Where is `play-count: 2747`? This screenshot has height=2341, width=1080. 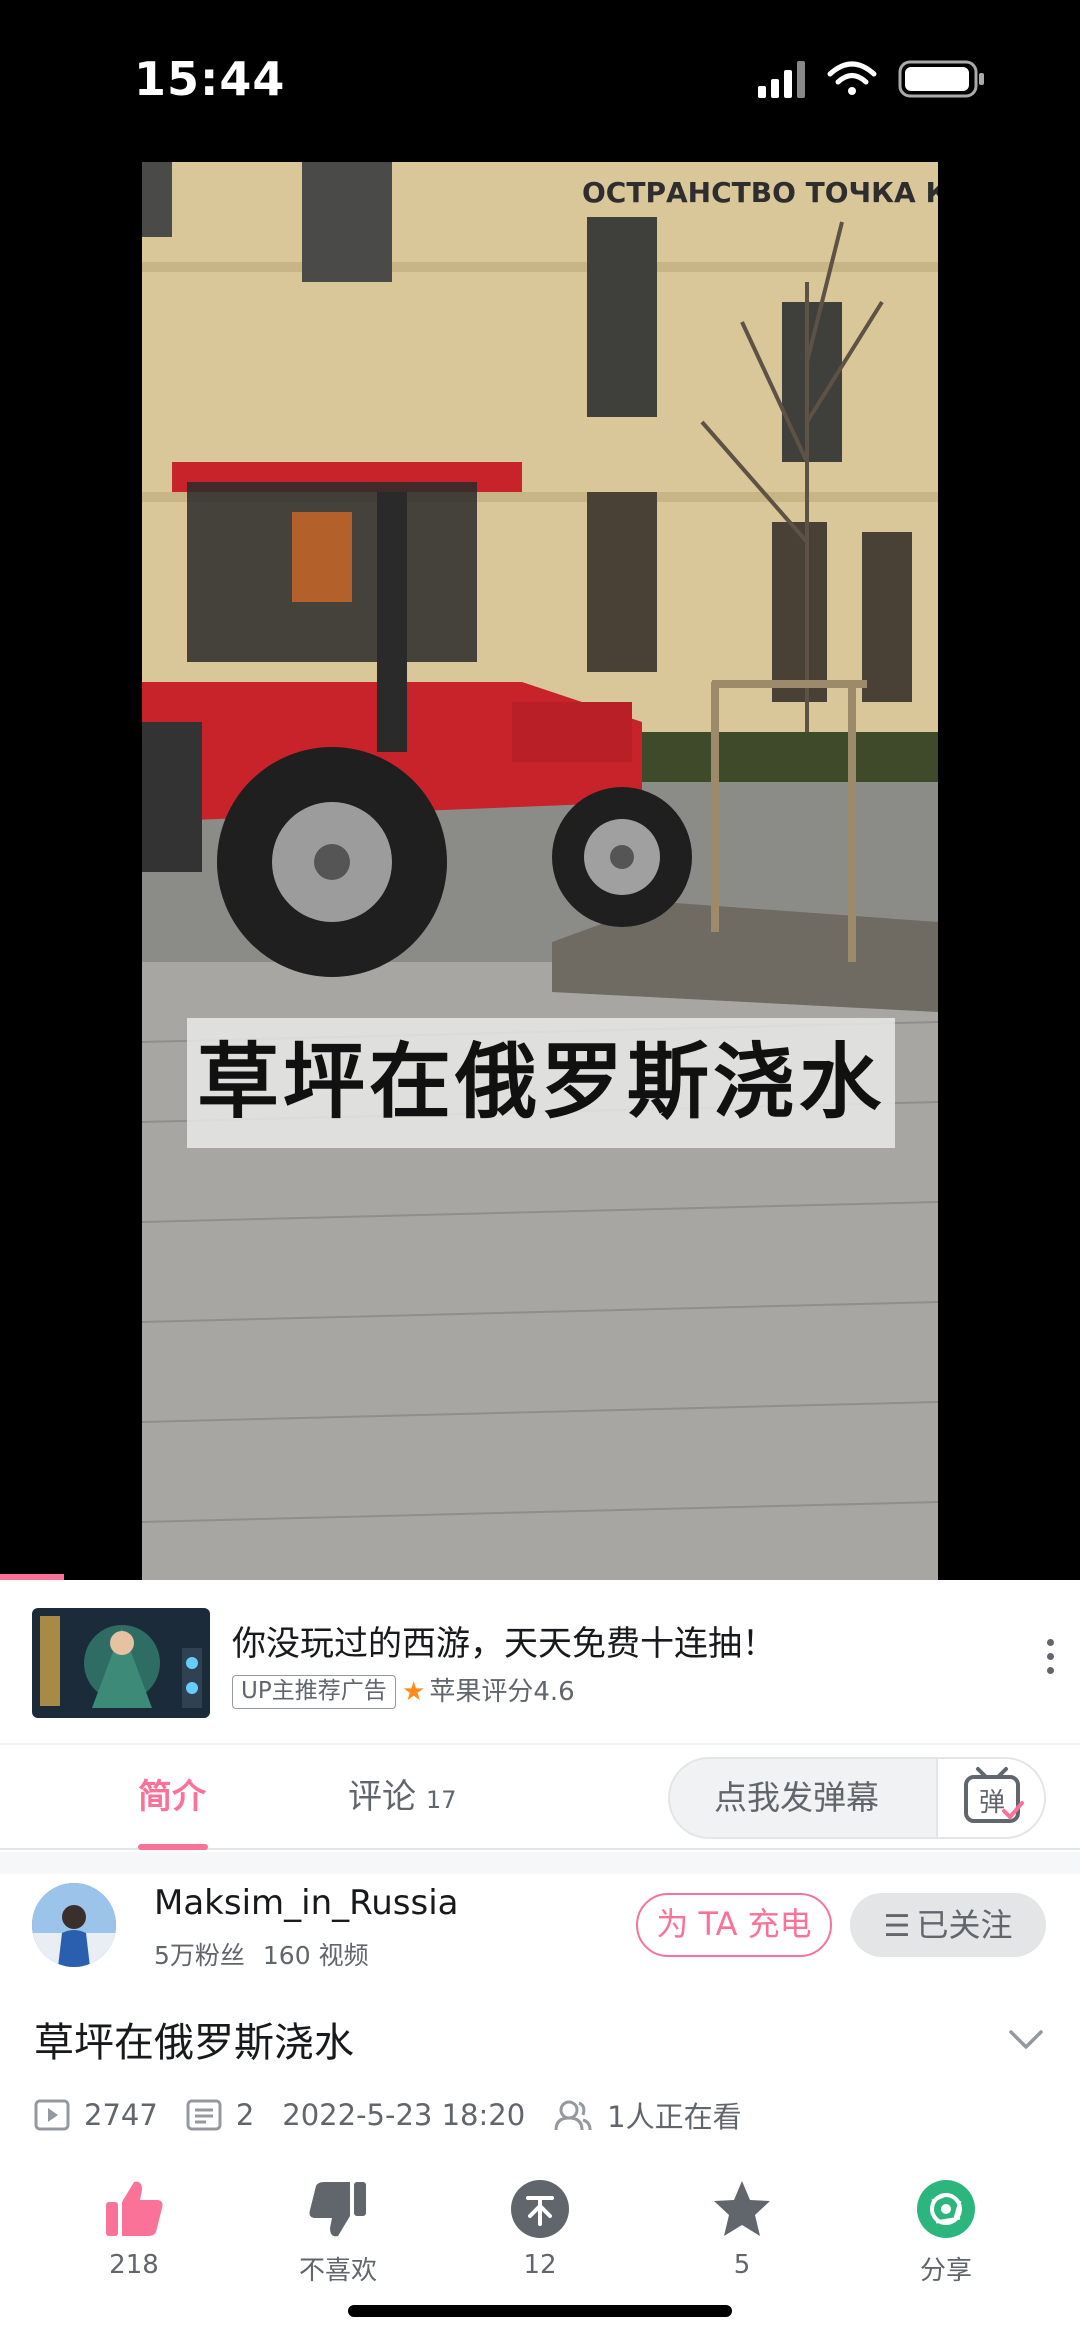 play-count: 2747 is located at coordinates (96, 2115).